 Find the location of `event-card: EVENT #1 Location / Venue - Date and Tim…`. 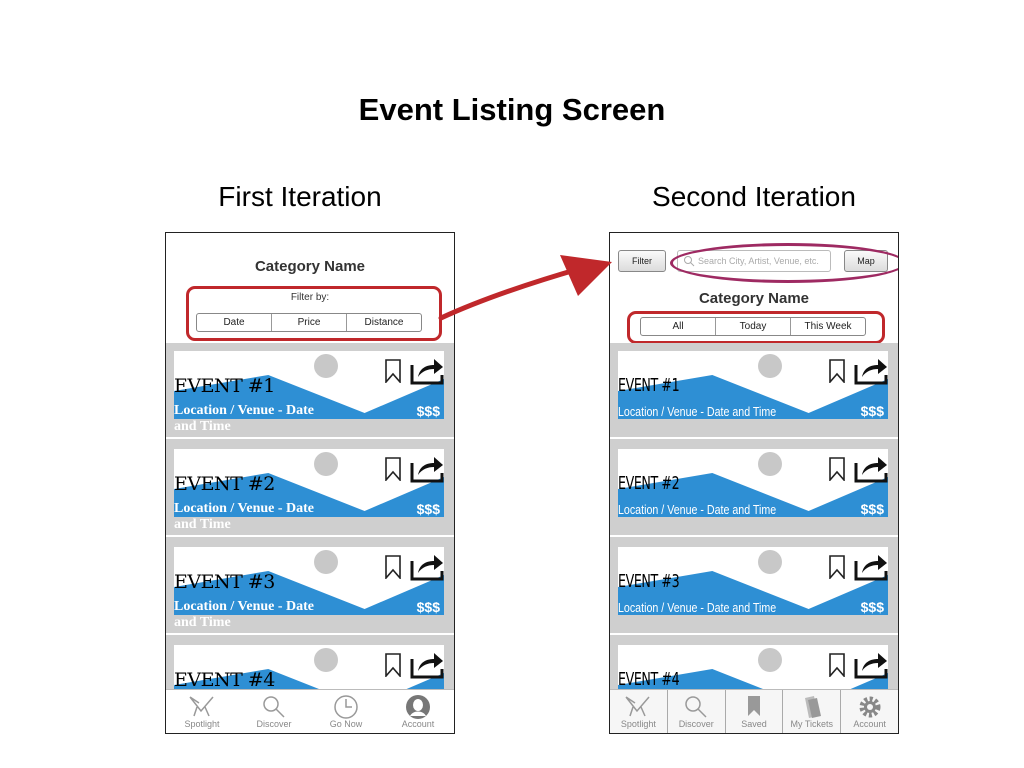

event-card: EVENT #1 Location / Venue - Date and Tim… is located at coordinates (754, 391).